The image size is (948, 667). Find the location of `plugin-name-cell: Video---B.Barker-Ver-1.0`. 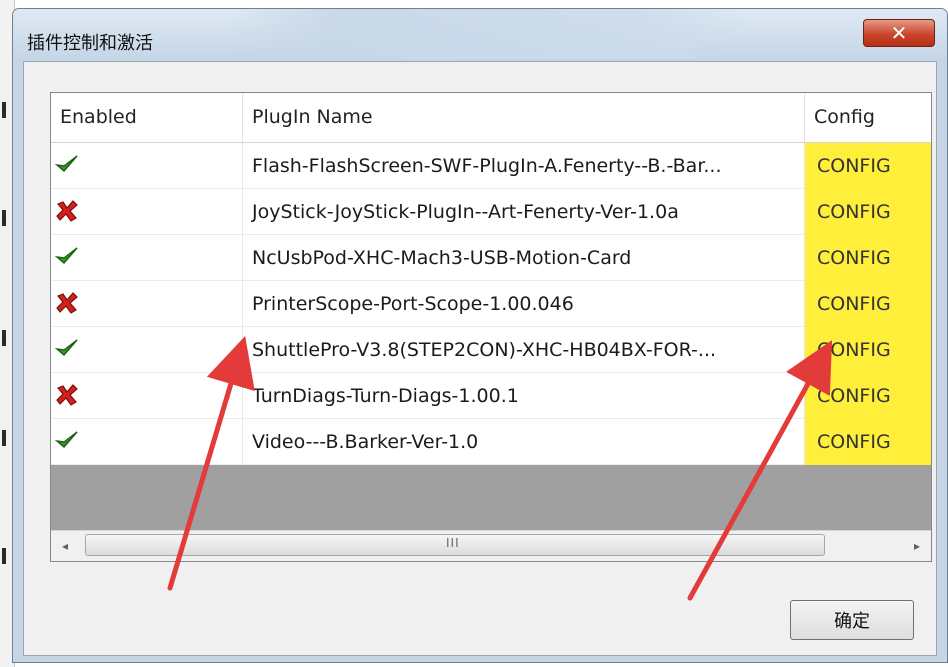

plugin-name-cell: Video---B.Barker-Ver-1.0 is located at coordinates (524, 442).